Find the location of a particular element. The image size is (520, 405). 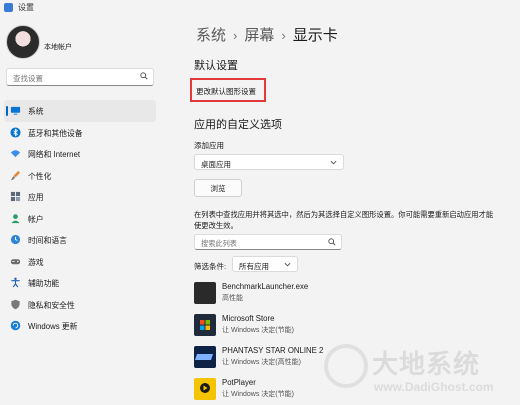

bluetooth-icon is located at coordinates (15, 132).